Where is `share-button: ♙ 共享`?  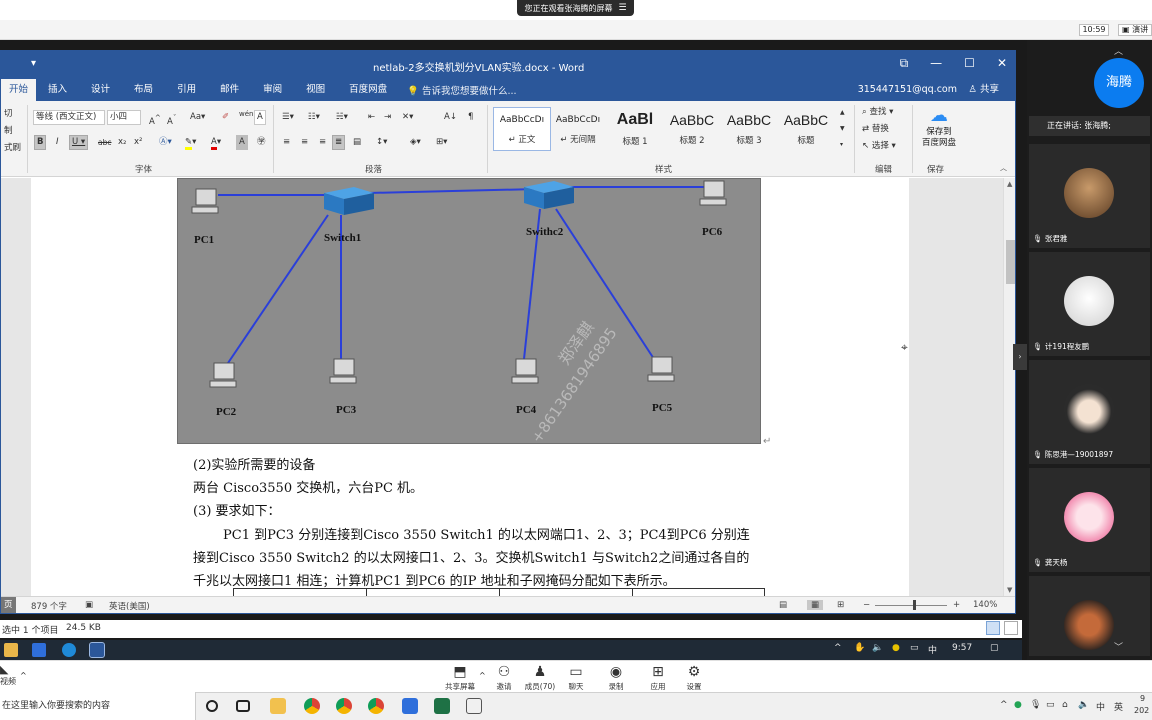 share-button: ♙ 共享 is located at coordinates (983, 90).